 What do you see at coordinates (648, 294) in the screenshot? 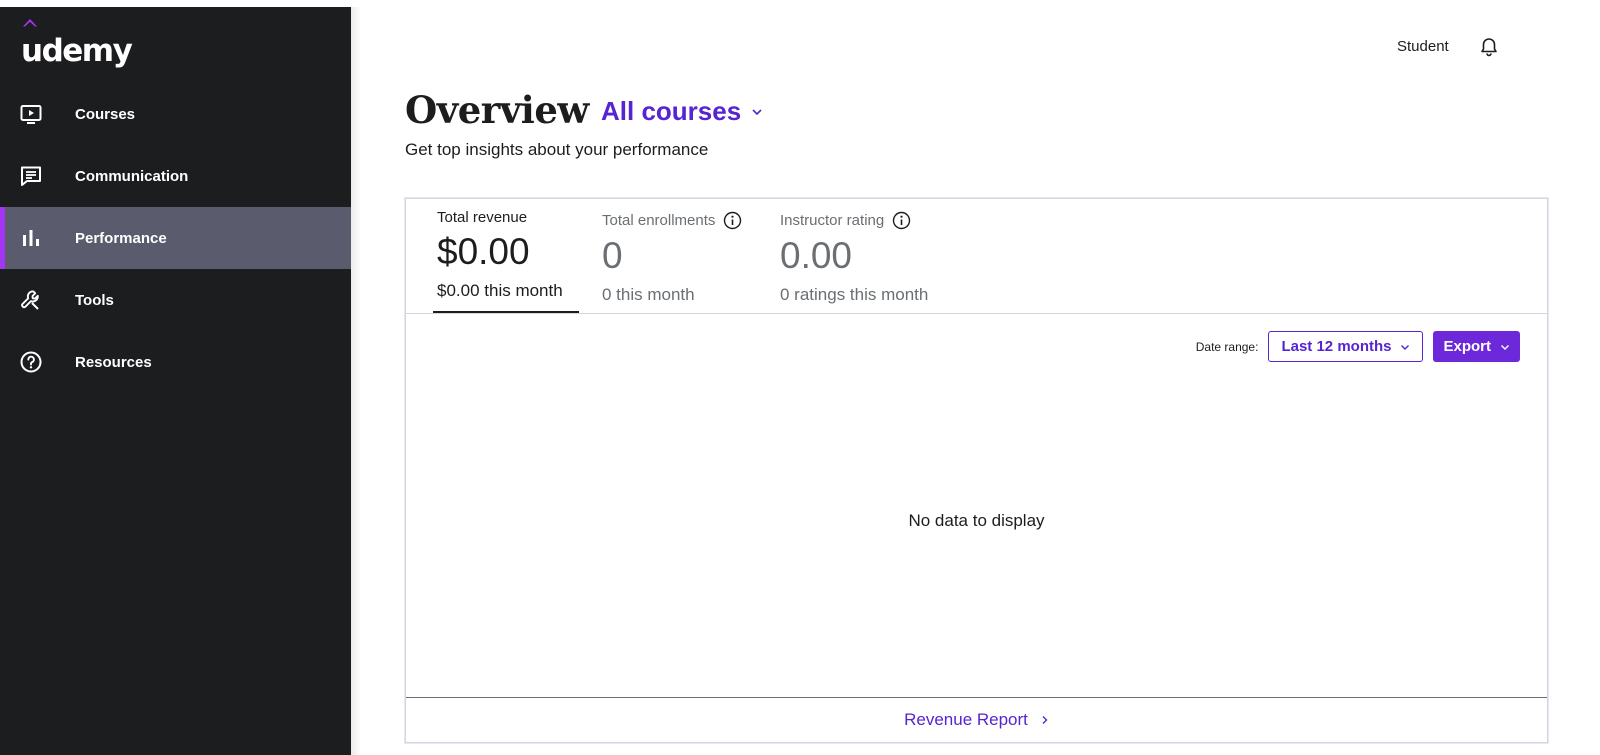
I see `stat-sub: 0 this month` at bounding box center [648, 294].